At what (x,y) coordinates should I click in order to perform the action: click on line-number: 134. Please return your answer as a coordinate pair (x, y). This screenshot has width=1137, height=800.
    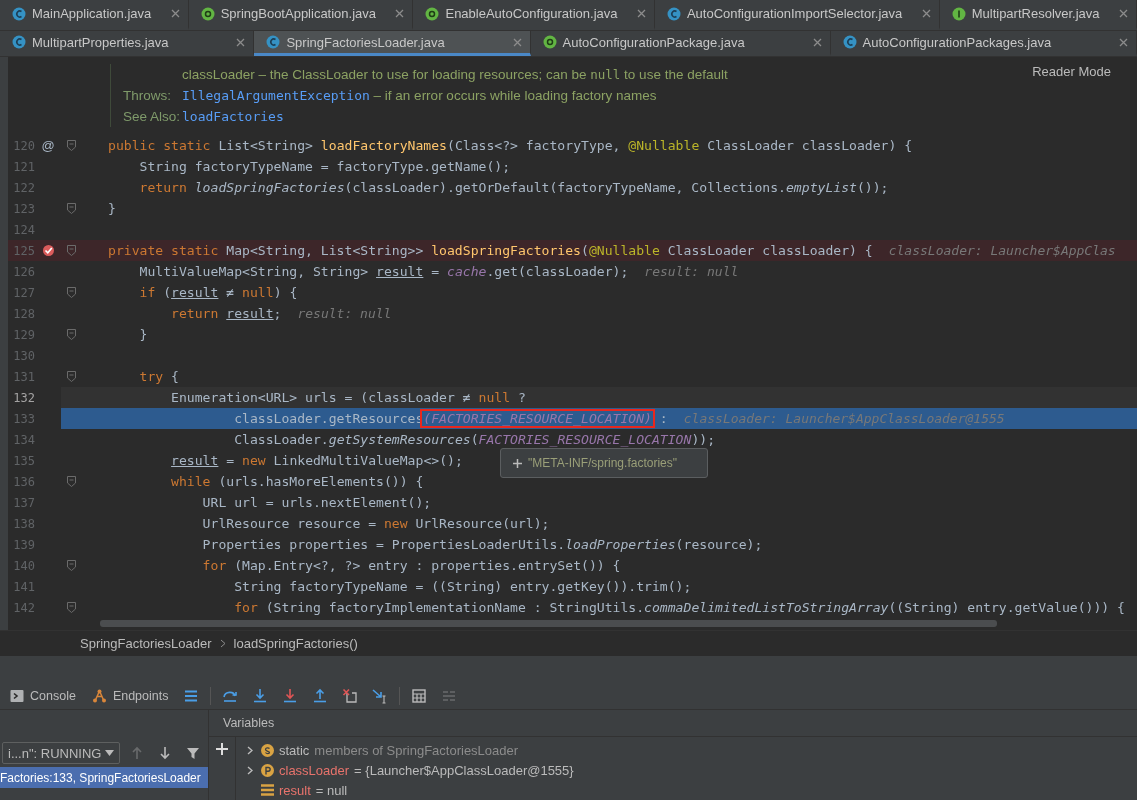
    Looking at the image, I should click on (23, 439).